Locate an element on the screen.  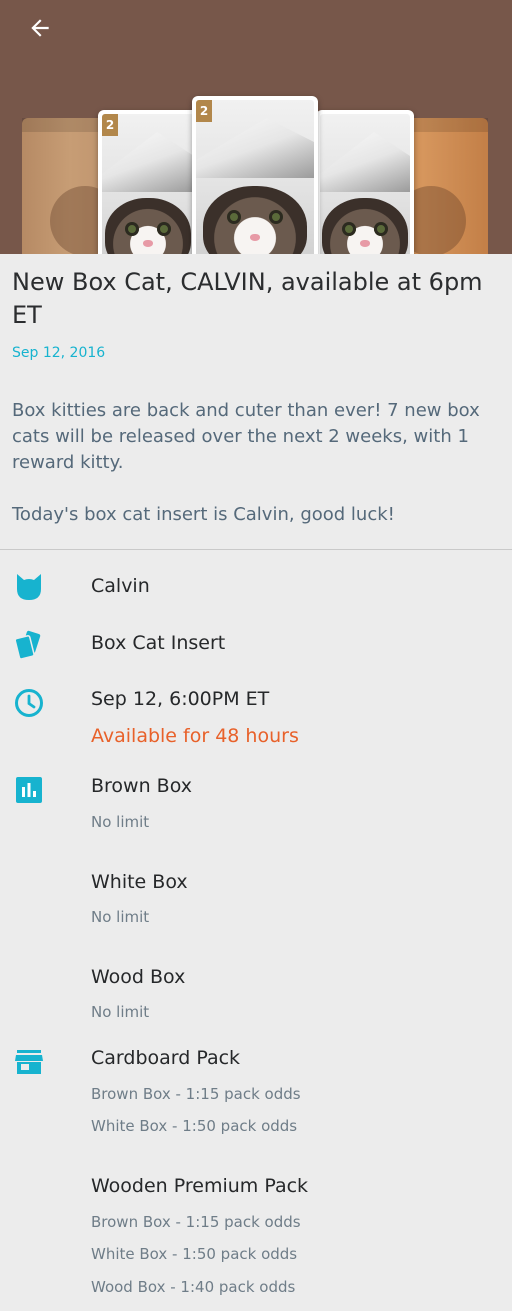
cat-card-left: 2 is located at coordinates (148, 182).